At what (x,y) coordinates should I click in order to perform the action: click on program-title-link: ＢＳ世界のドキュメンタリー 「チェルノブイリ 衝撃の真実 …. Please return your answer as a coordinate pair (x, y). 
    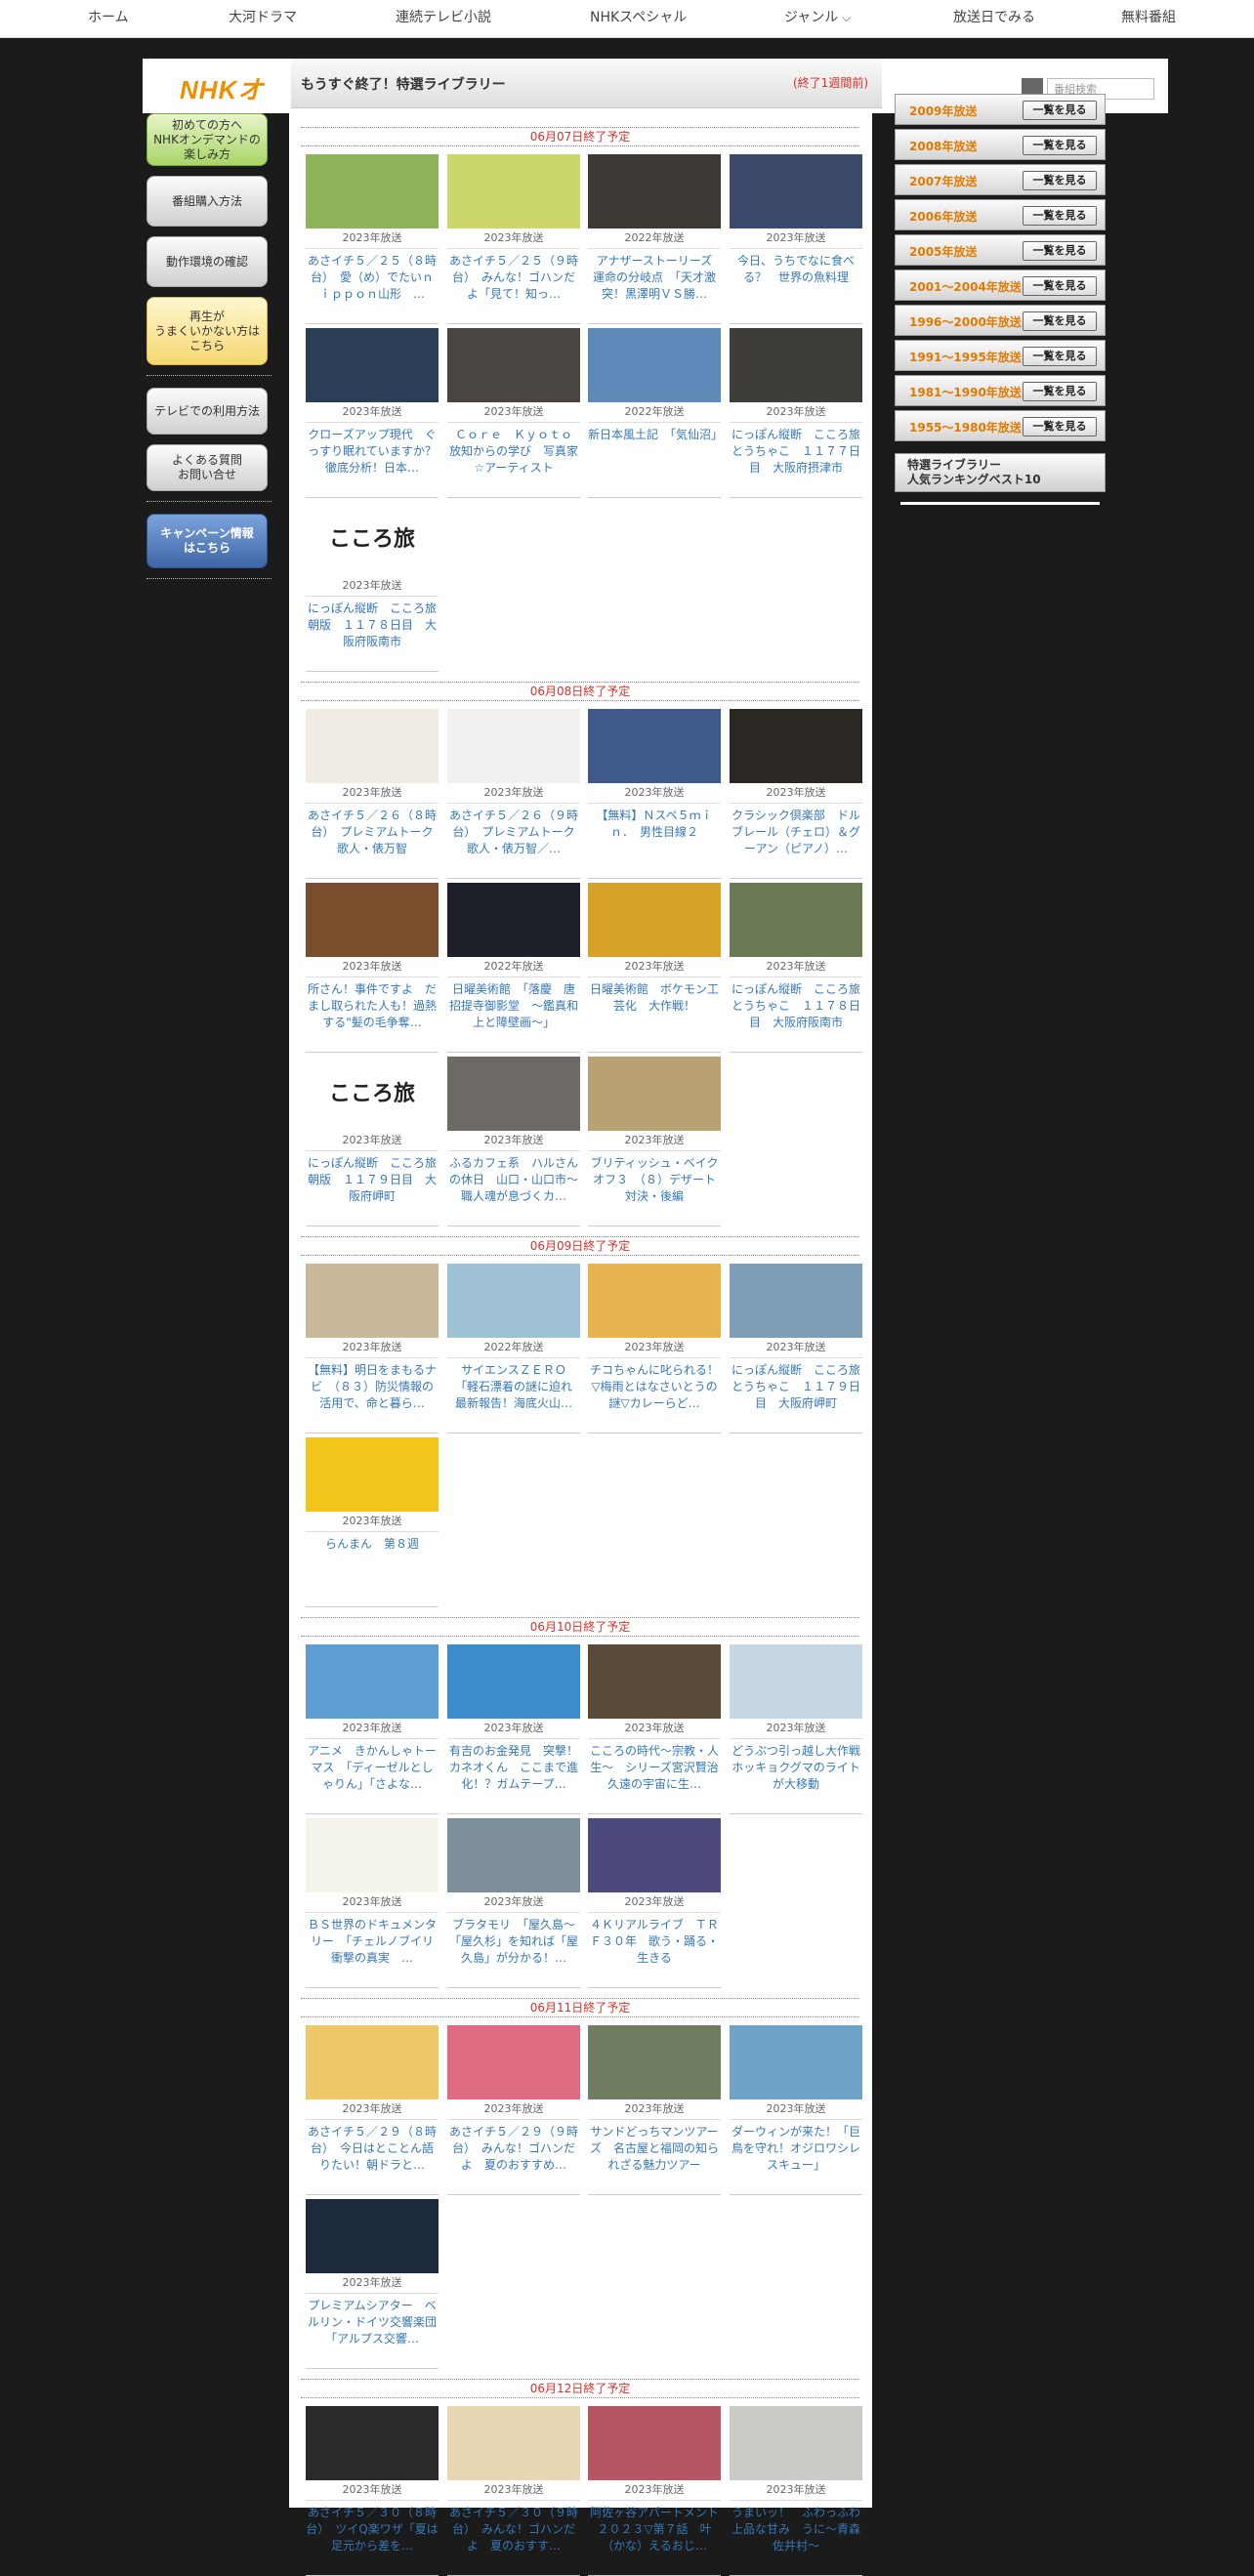
    Looking at the image, I should click on (373, 1950).